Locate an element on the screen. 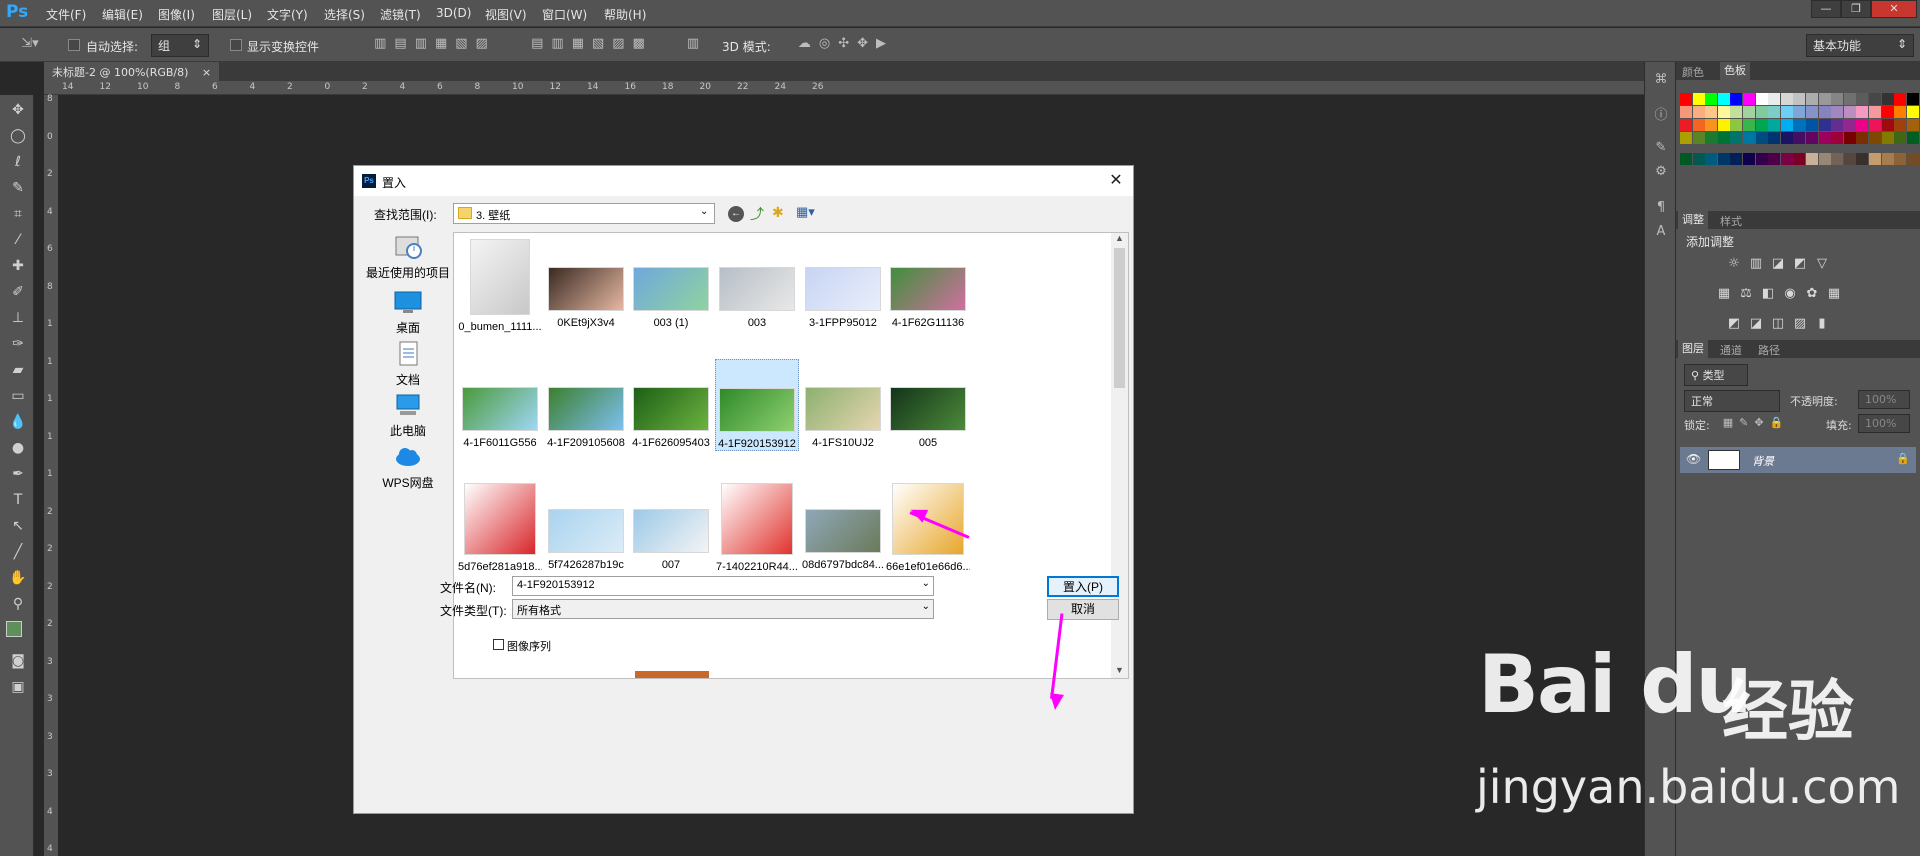  menu-type: 文字(Y) is located at coordinates (287, 14).